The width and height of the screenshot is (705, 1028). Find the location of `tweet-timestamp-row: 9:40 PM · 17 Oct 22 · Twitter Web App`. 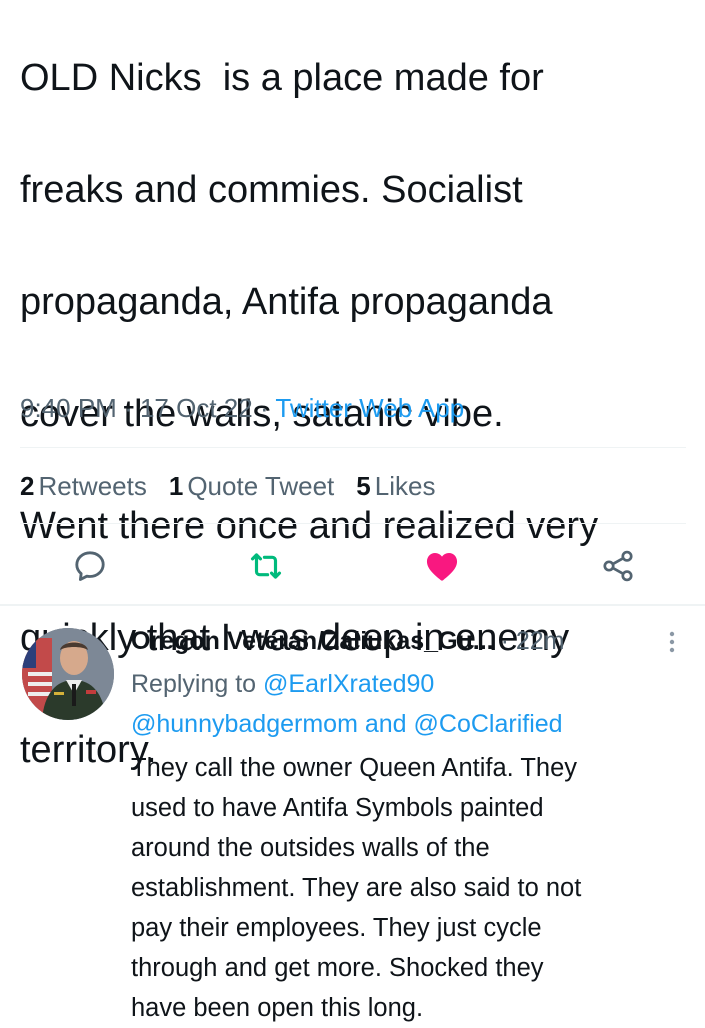

tweet-timestamp-row: 9:40 PM · 17 Oct 22 · Twitter Web App is located at coordinates (242, 408).